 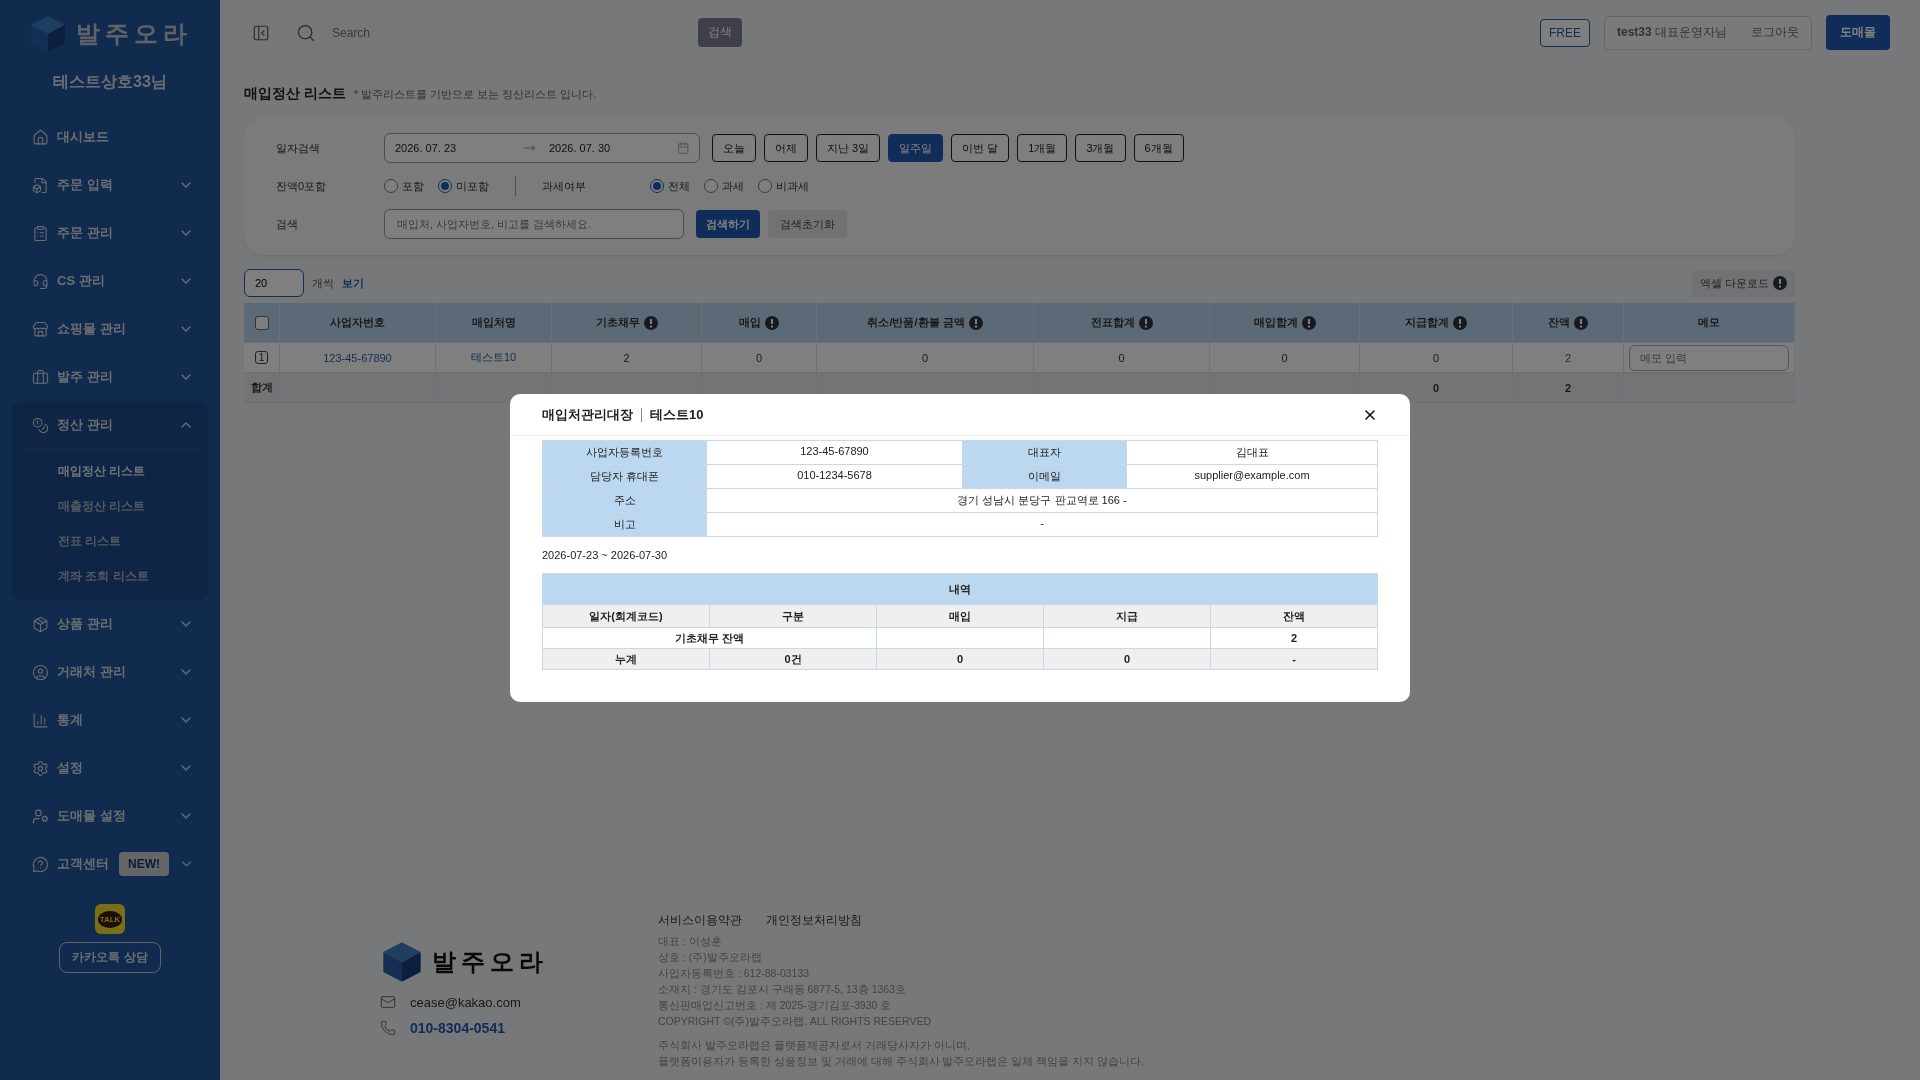 I want to click on search-icon, so click(x=306, y=32).